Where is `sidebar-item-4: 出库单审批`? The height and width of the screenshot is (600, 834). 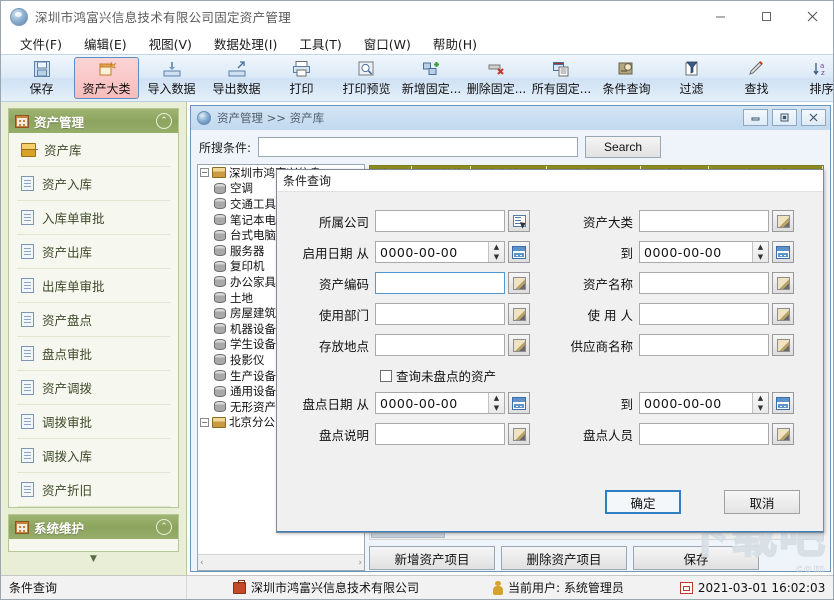 sidebar-item-4: 出库单审批 is located at coordinates (93, 286).